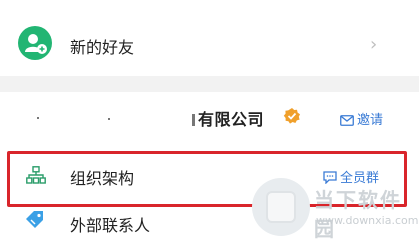 This screenshot has width=419, height=249. What do you see at coordinates (374, 44) in the screenshot?
I see `chevron-right-icon: ›` at bounding box center [374, 44].